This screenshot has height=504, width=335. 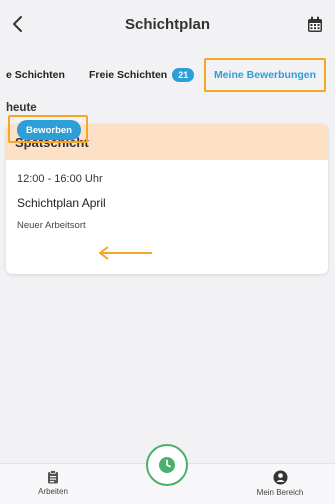 I want to click on nav-item-work-label: Arbeiten, so click(x=53, y=491).